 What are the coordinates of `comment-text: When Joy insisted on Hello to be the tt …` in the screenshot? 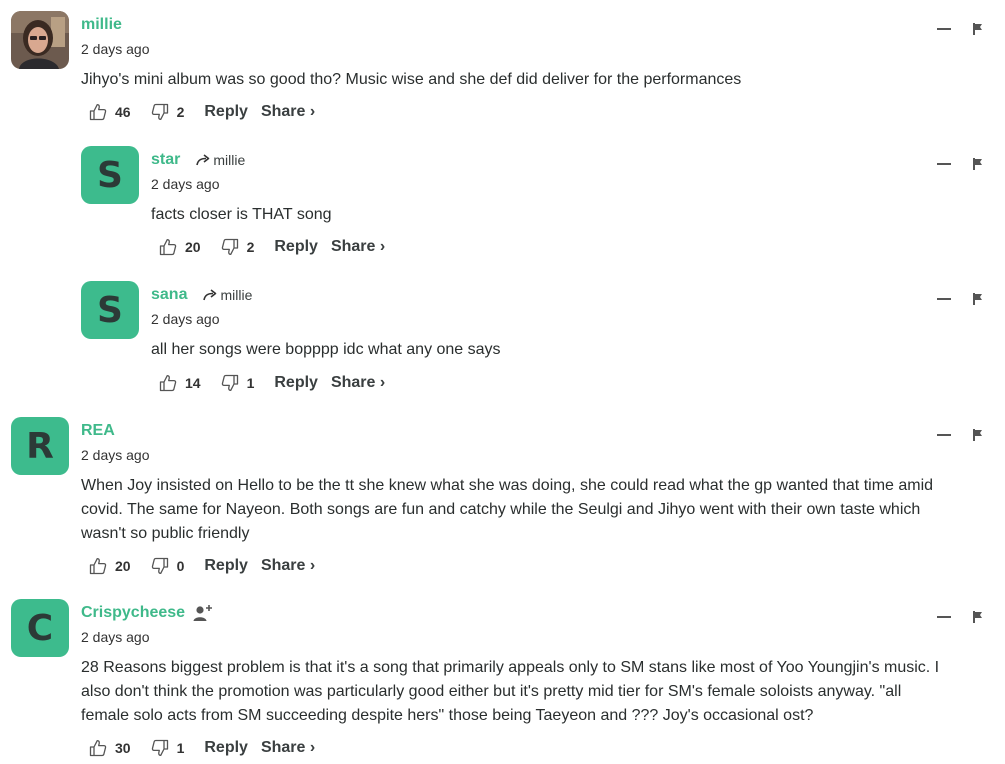 It's located at (507, 510).